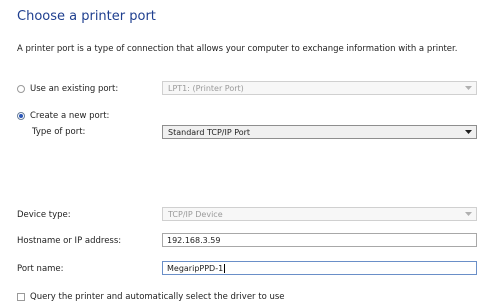 This screenshot has height=302, width=483. I want to click on port-name-label: Port name:, so click(40, 269).